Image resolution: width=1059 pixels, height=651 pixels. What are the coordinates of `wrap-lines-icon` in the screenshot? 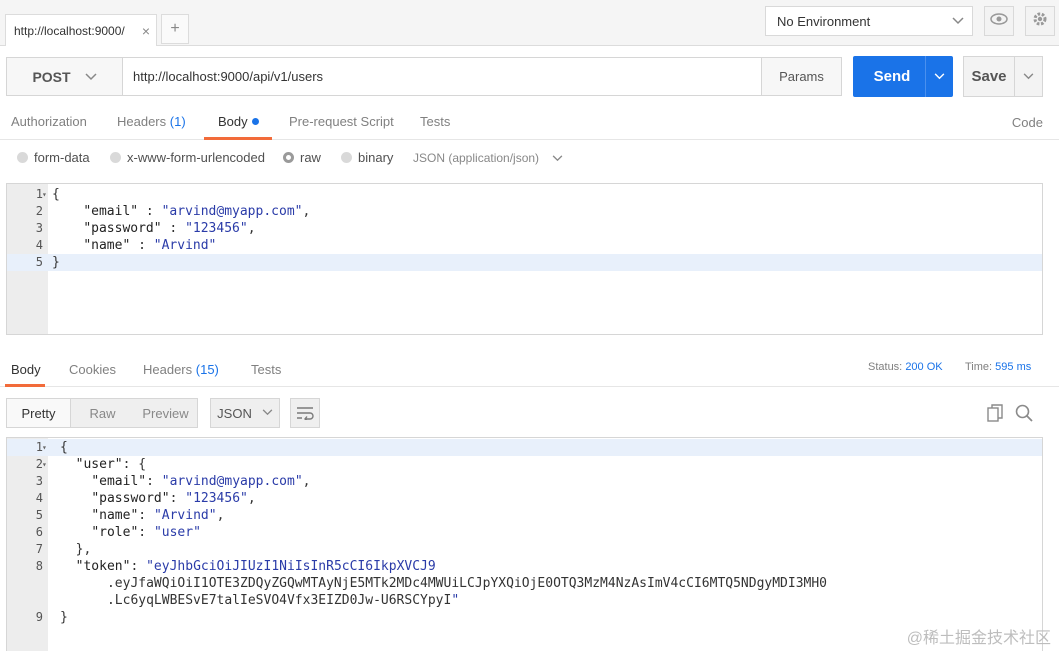 It's located at (305, 413).